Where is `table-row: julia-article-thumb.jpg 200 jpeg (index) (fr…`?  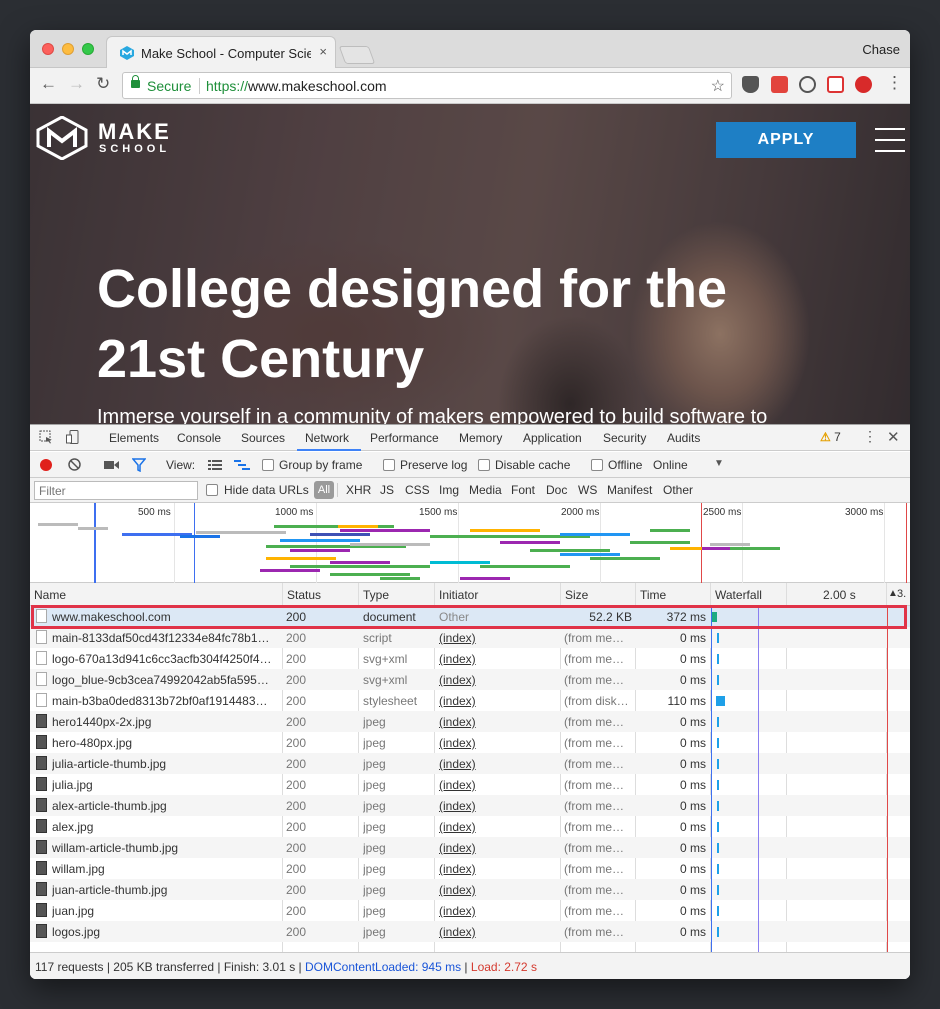
table-row: julia-article-thumb.jpg 200 jpeg (index) (fr… is located at coordinates (470, 763).